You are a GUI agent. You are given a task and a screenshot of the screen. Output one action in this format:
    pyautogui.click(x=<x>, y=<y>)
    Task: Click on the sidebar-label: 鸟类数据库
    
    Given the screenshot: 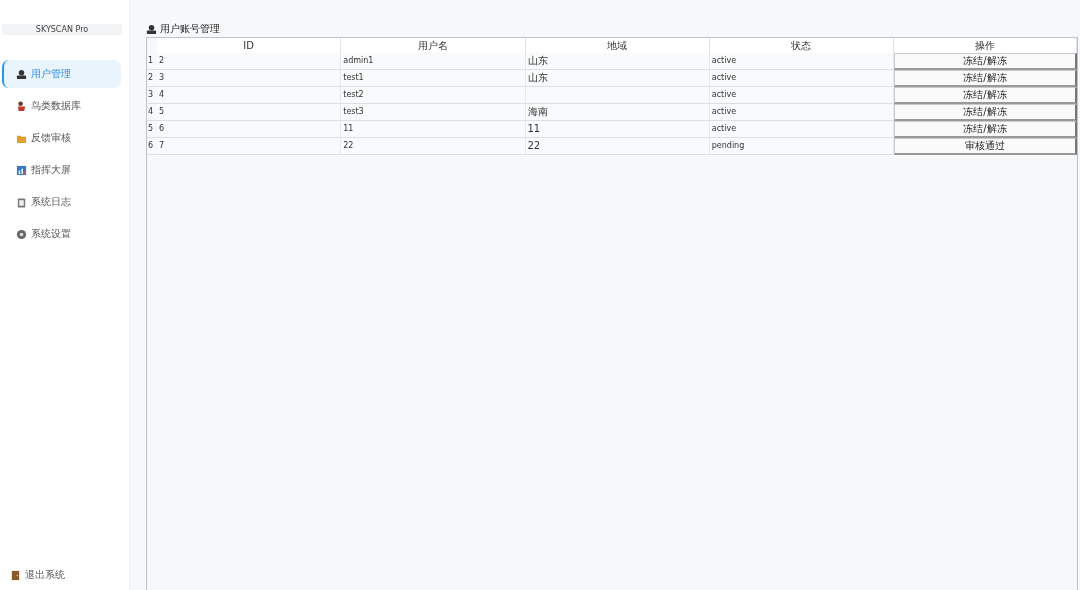 What is the action you would take?
    pyautogui.click(x=56, y=106)
    